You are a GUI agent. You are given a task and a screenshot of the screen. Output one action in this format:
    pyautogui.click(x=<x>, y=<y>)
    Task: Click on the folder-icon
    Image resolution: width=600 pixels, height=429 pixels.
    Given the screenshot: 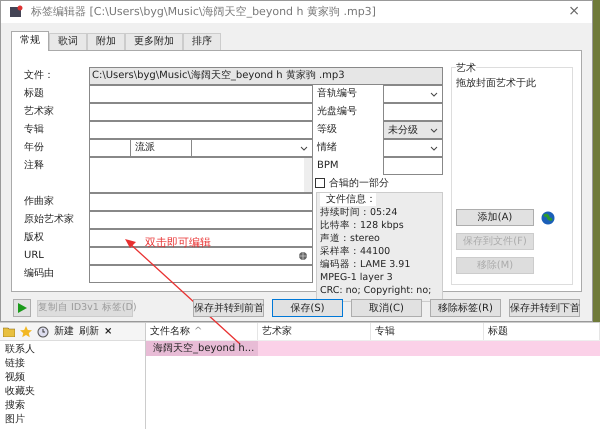 What is the action you would take?
    pyautogui.click(x=9, y=331)
    